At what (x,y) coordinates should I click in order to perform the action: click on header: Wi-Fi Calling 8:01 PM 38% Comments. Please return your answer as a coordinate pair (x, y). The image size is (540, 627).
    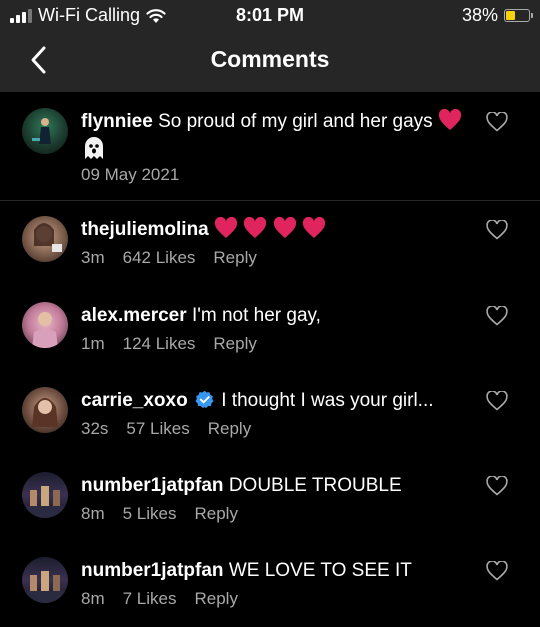
    Looking at the image, I should click on (270, 46).